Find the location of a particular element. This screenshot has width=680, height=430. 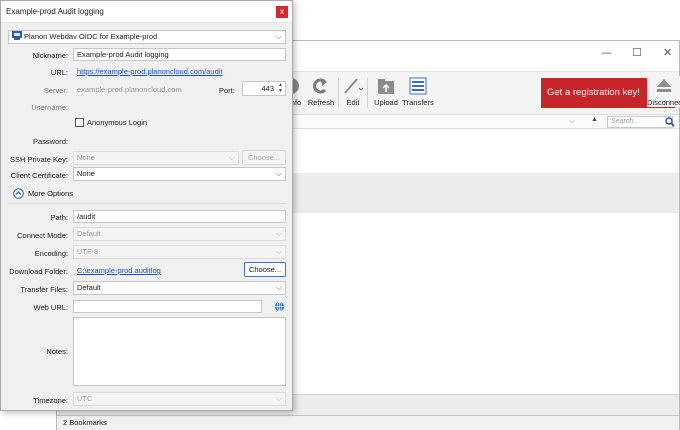

server-icon is located at coordinates (17, 35).